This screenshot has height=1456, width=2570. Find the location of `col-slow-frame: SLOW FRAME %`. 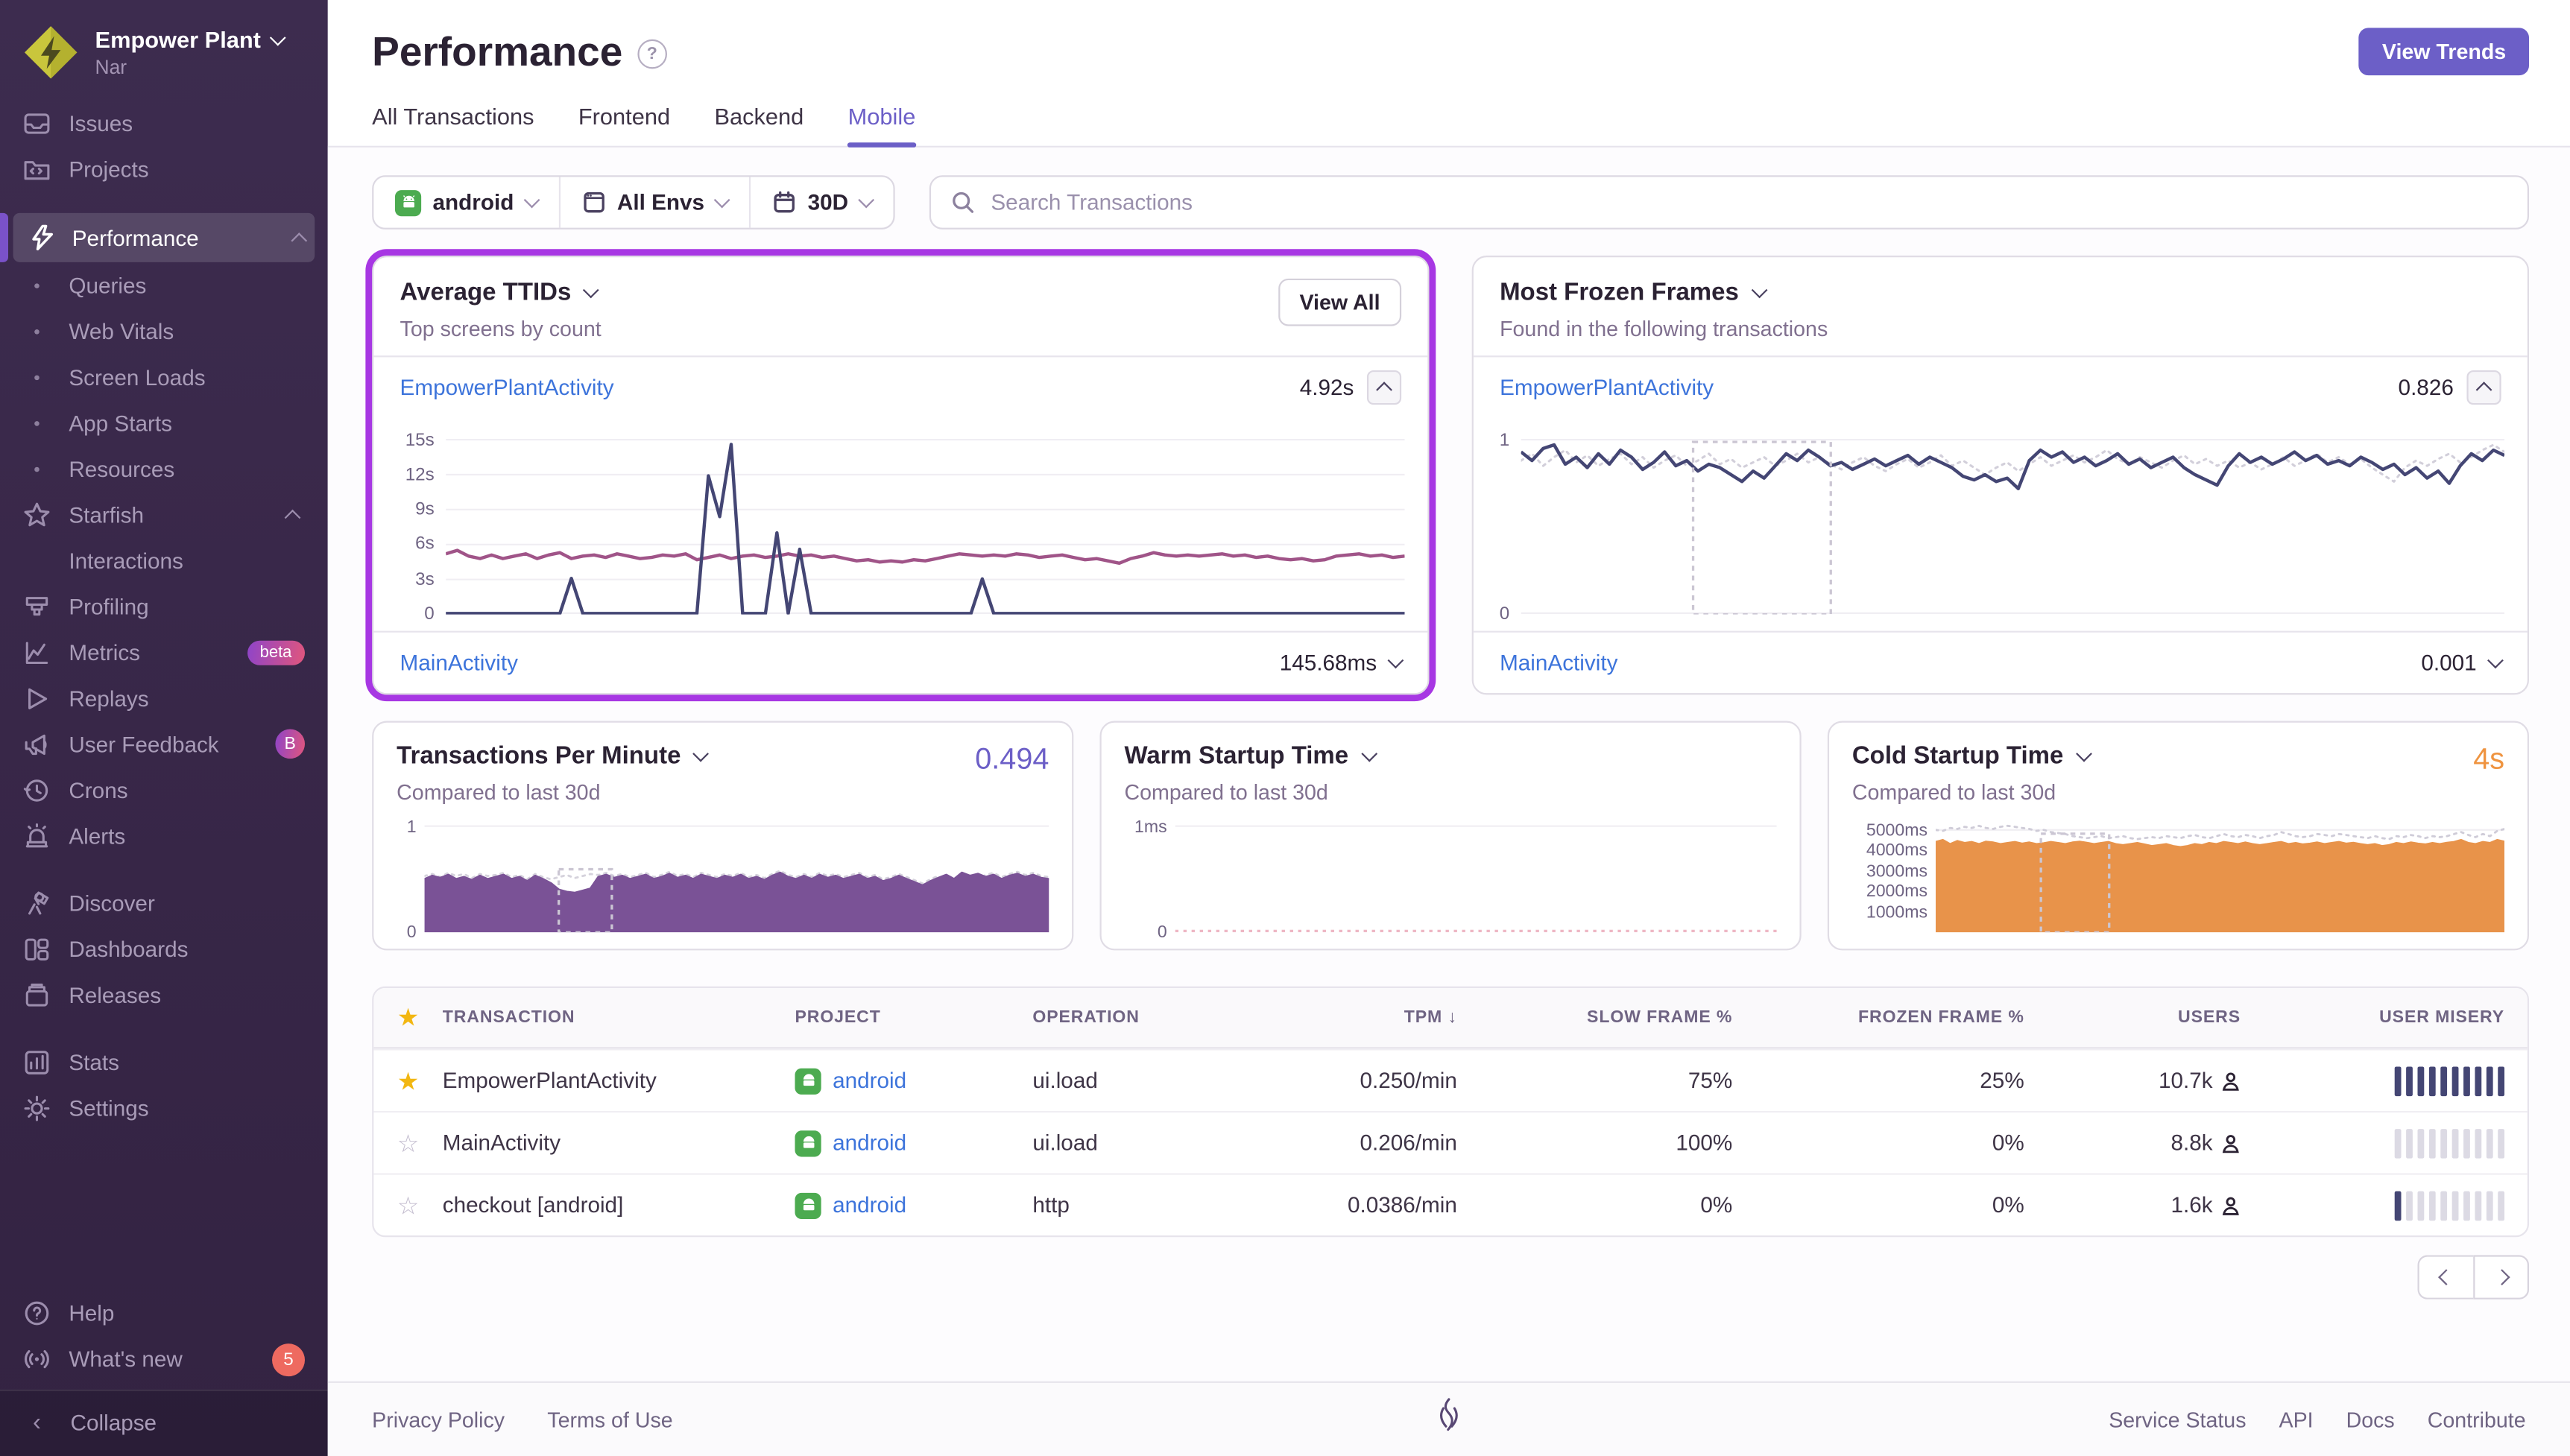

col-slow-frame: SLOW FRAME % is located at coordinates (1601, 1017).